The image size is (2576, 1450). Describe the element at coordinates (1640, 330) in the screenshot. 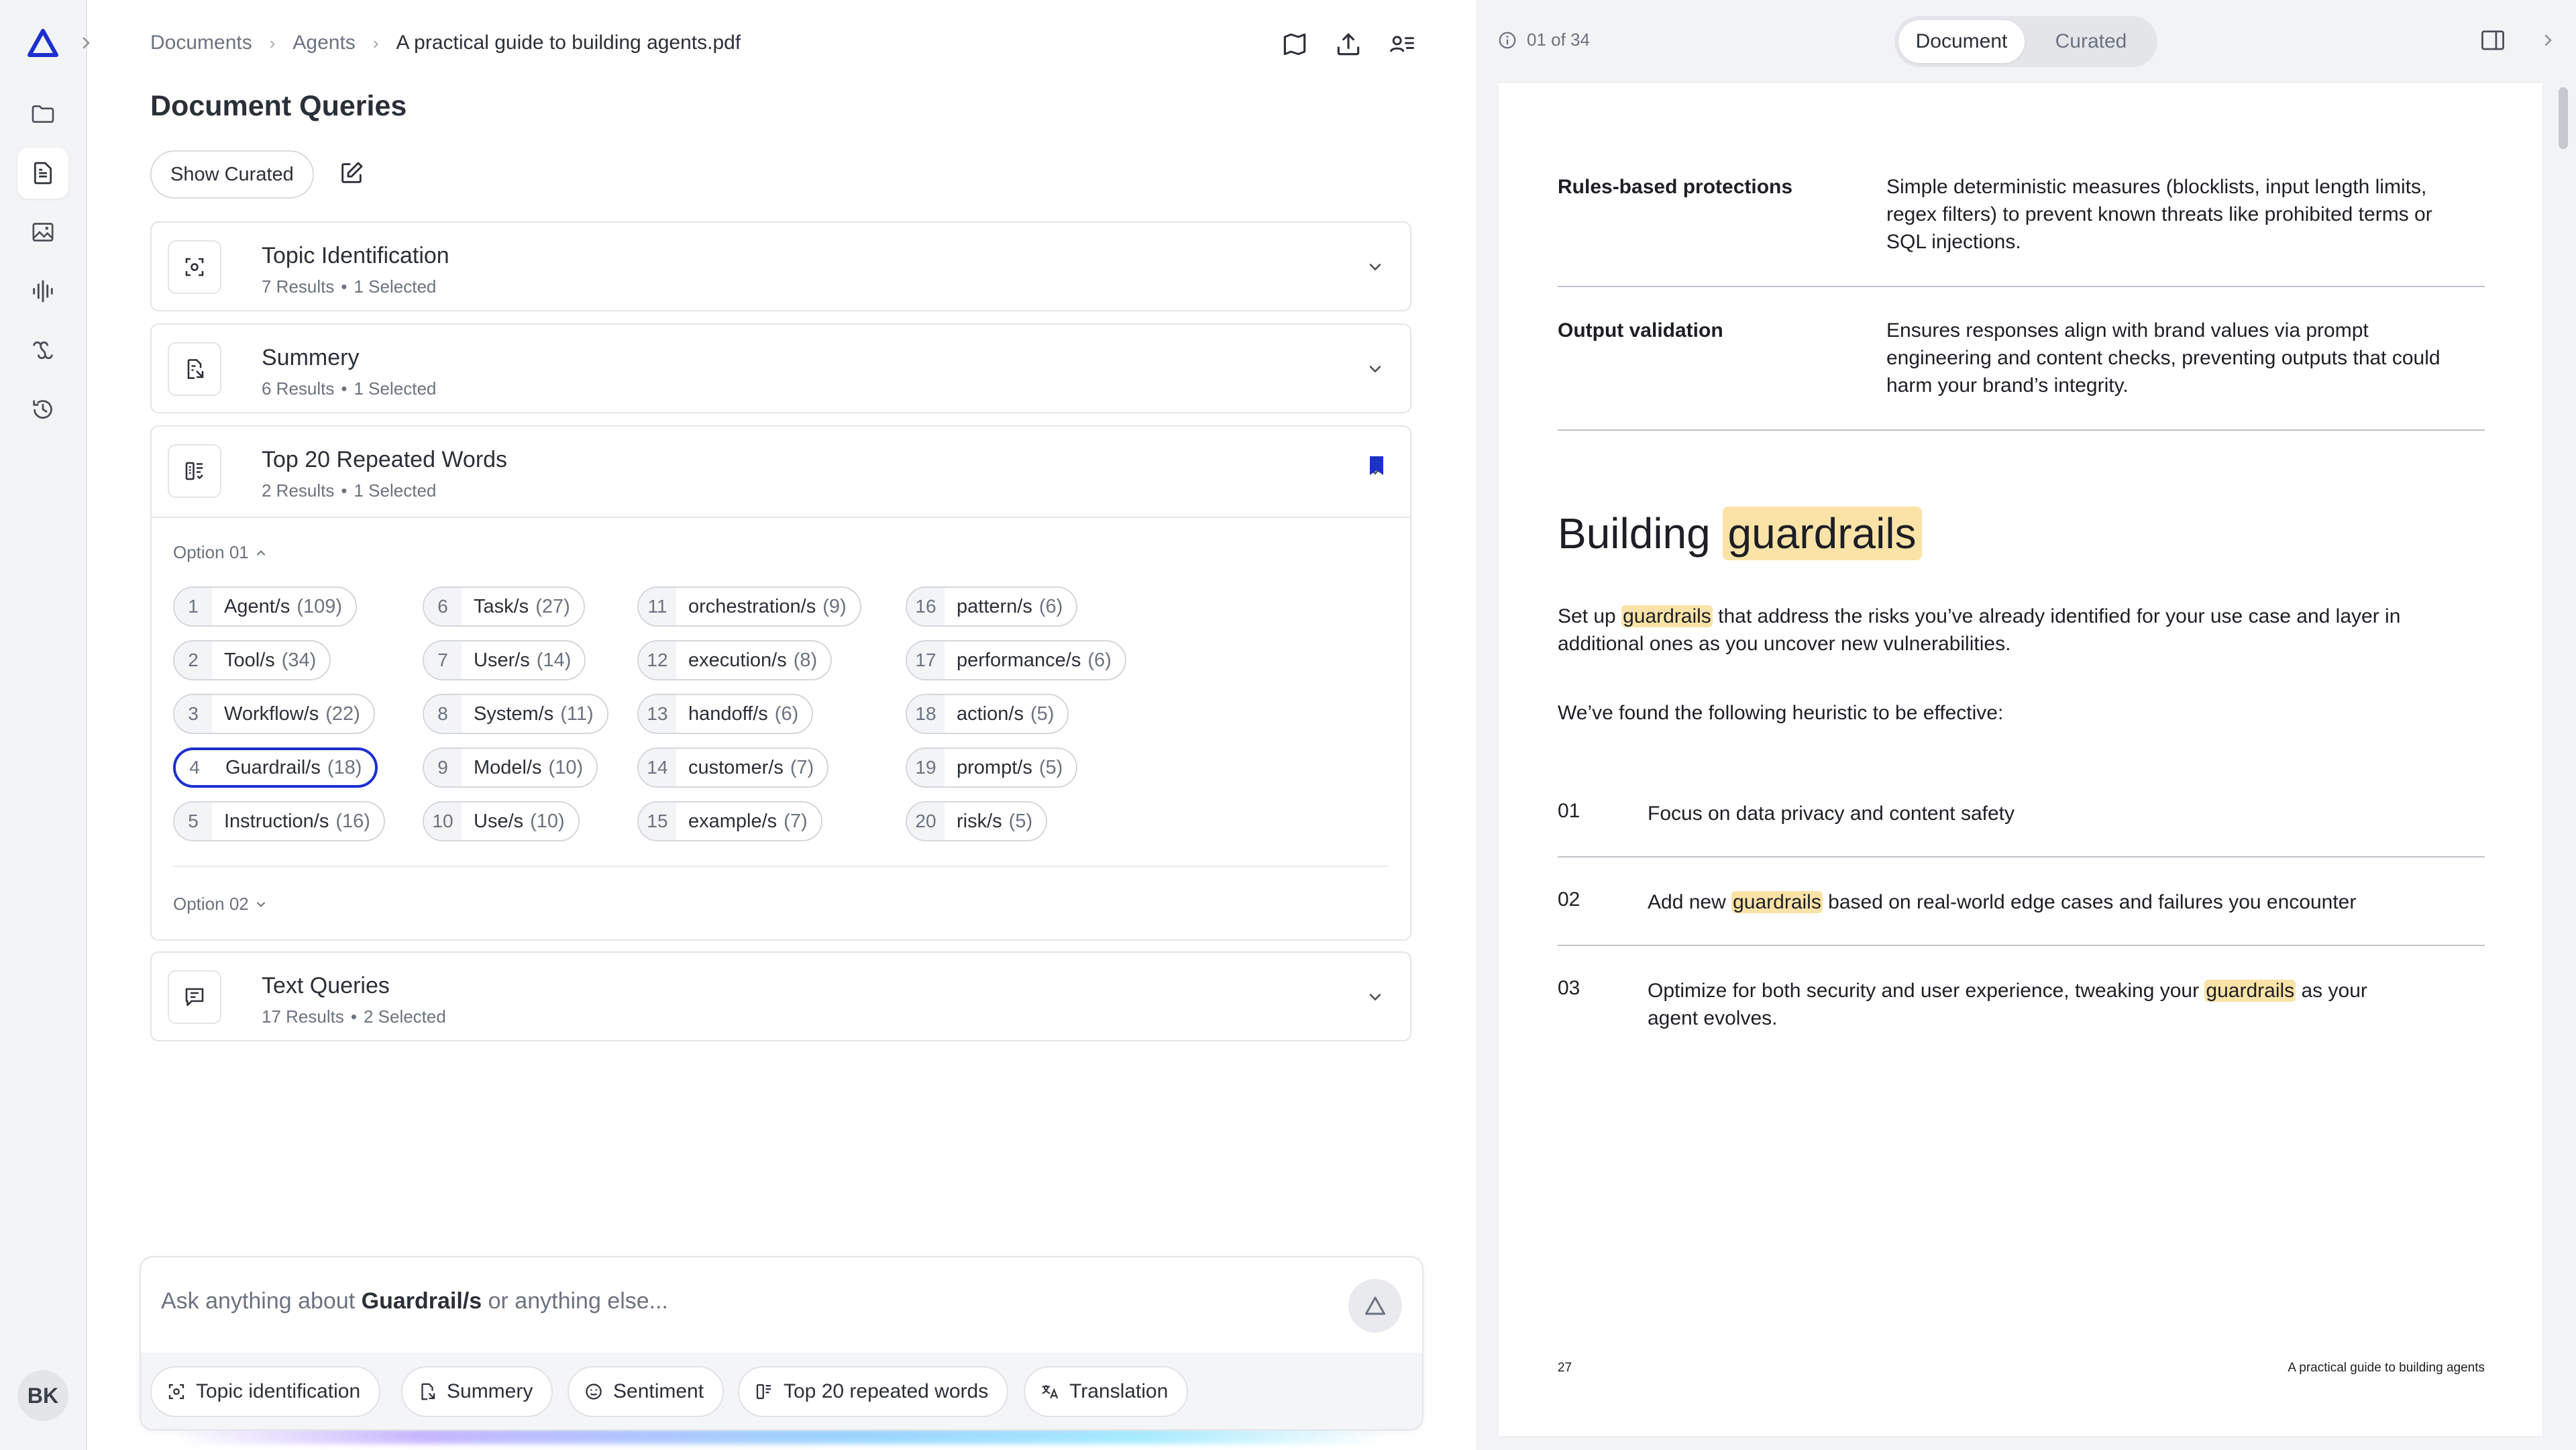

I see `definition-term: Output validation` at that location.